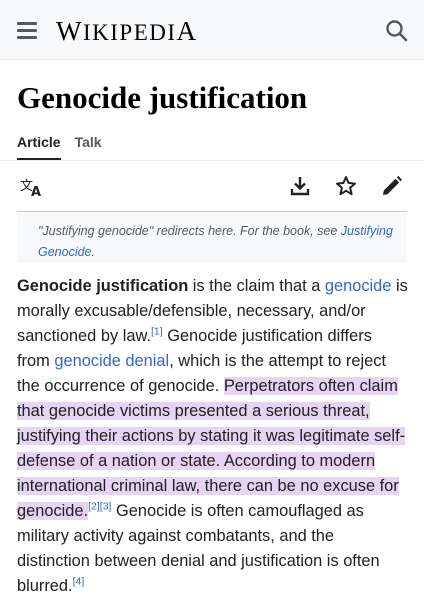 The height and width of the screenshot is (600, 424). I want to click on translate-icon: 文 A, so click(32, 189).